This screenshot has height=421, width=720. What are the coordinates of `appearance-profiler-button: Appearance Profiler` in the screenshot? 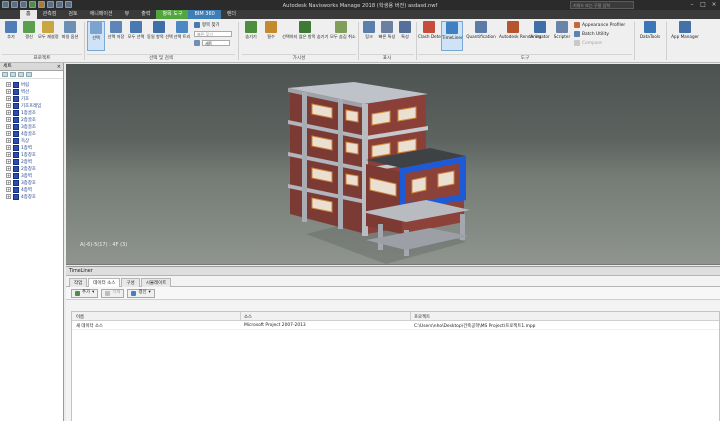 It's located at (599, 25).